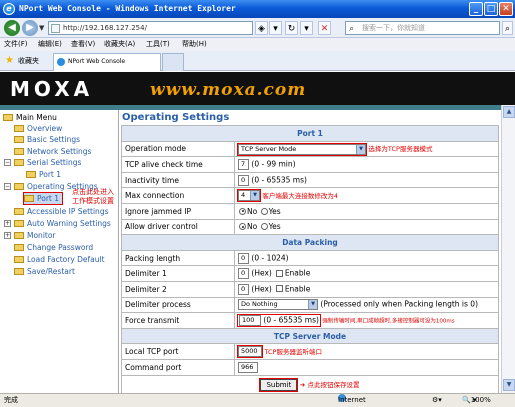 The image size is (515, 407). Describe the element at coordinates (279, 273) in the screenshot. I see `delimiter1-enable-checkbox` at that location.